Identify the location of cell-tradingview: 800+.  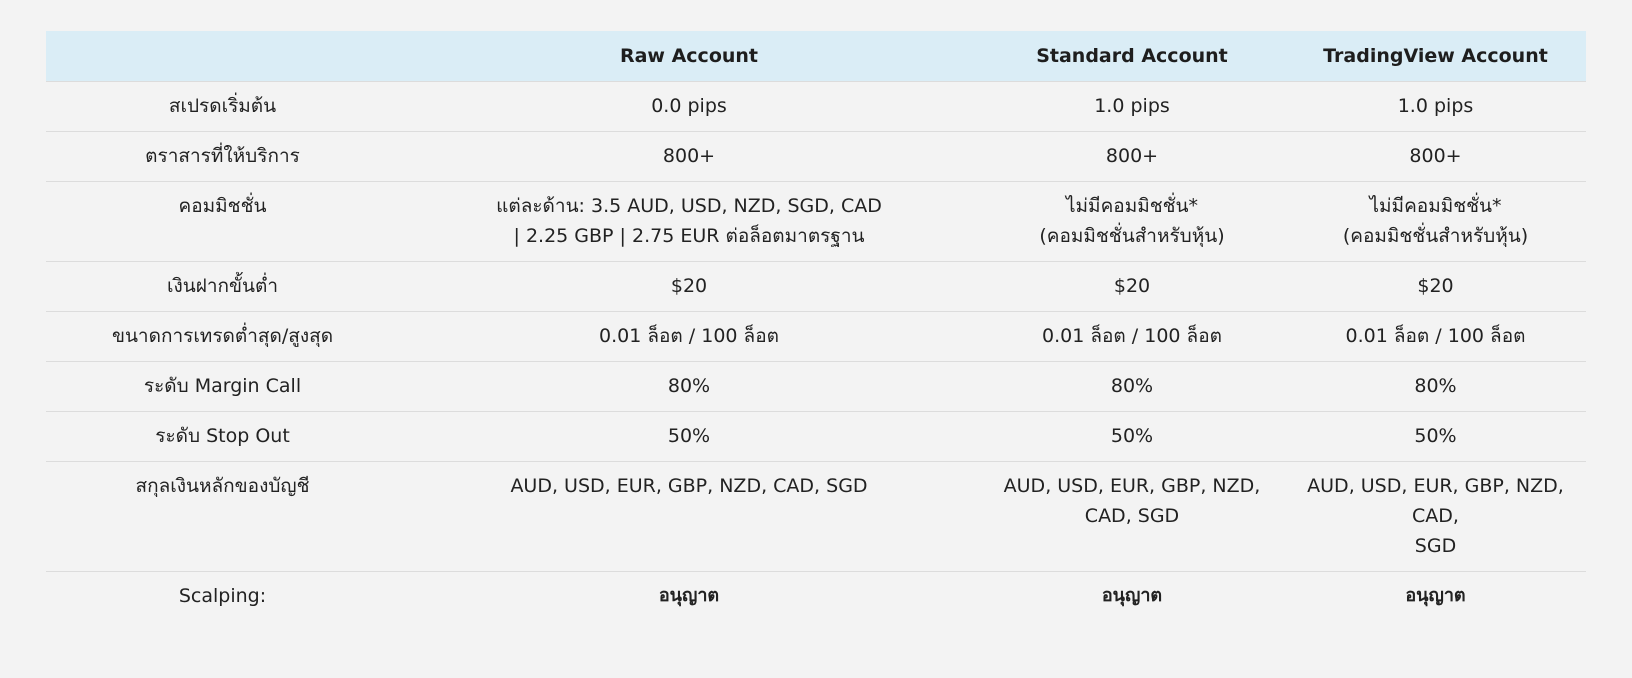
(1435, 157).